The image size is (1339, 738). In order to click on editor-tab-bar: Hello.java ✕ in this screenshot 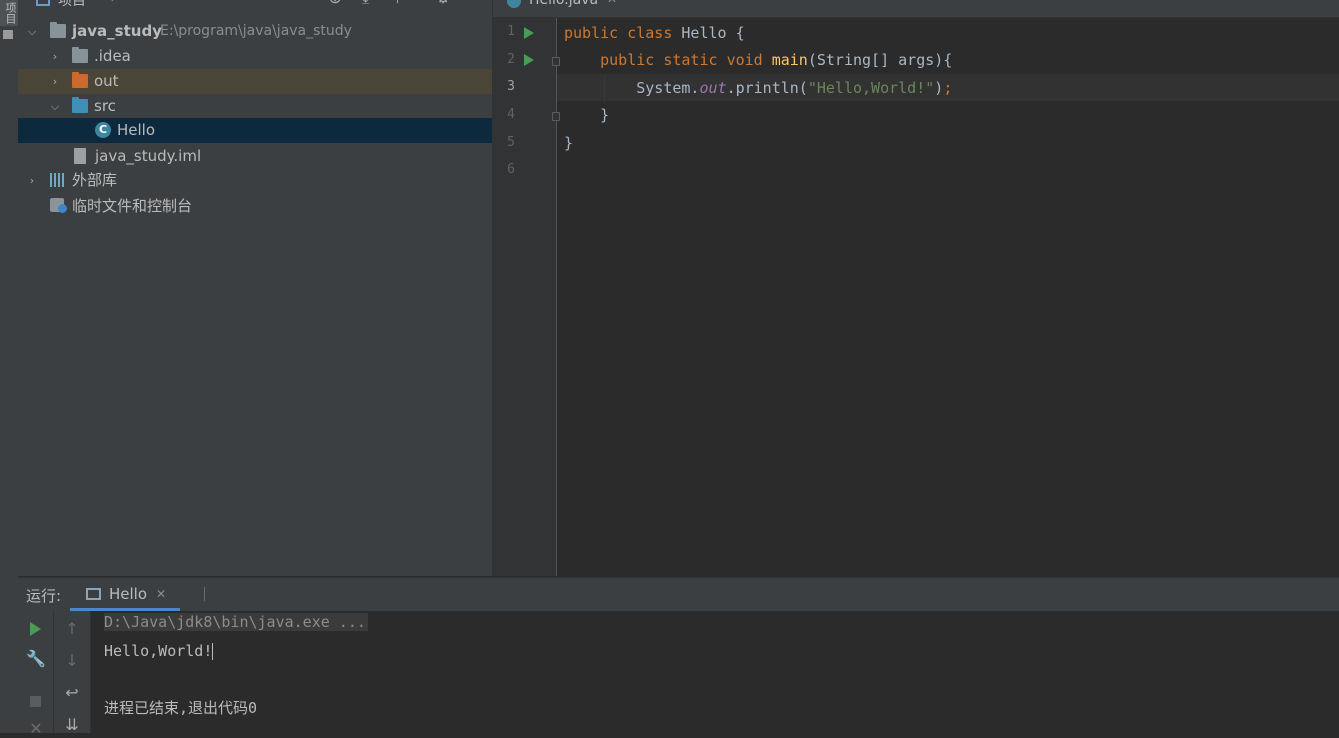, I will do `click(916, 9)`.